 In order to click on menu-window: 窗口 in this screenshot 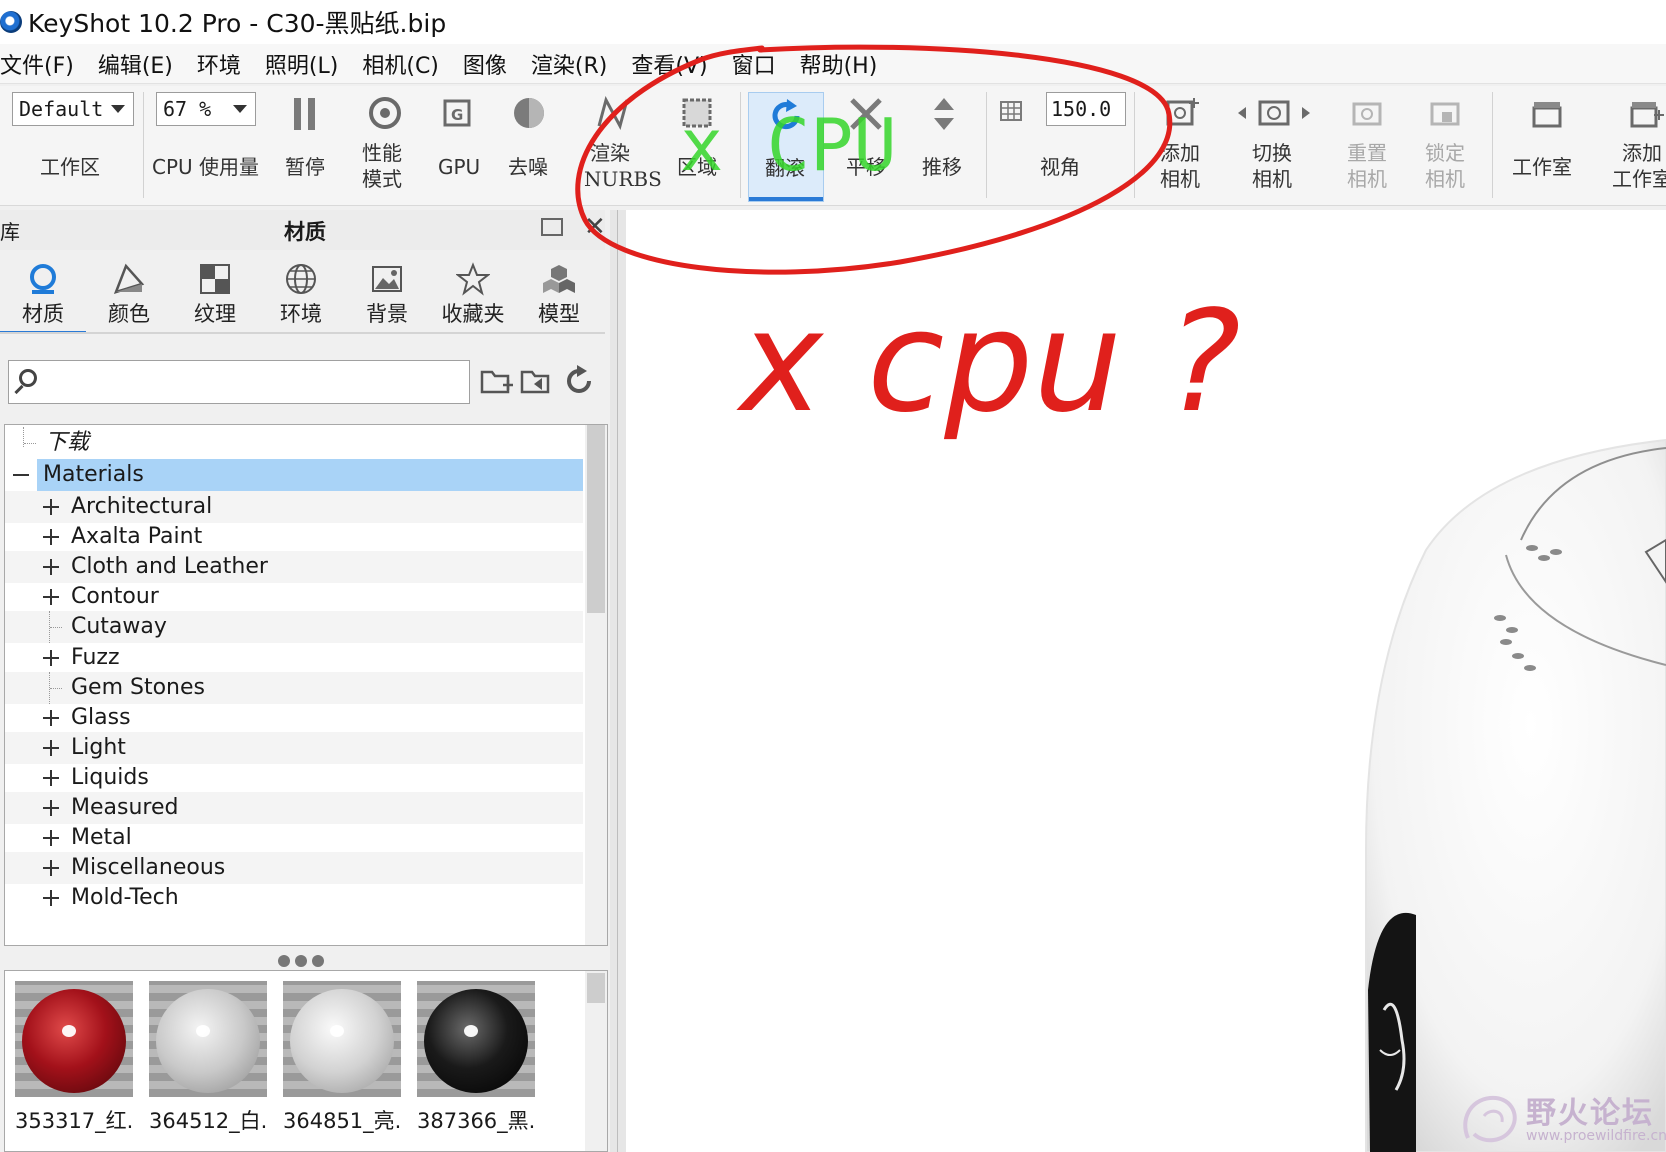, I will do `click(760, 64)`.